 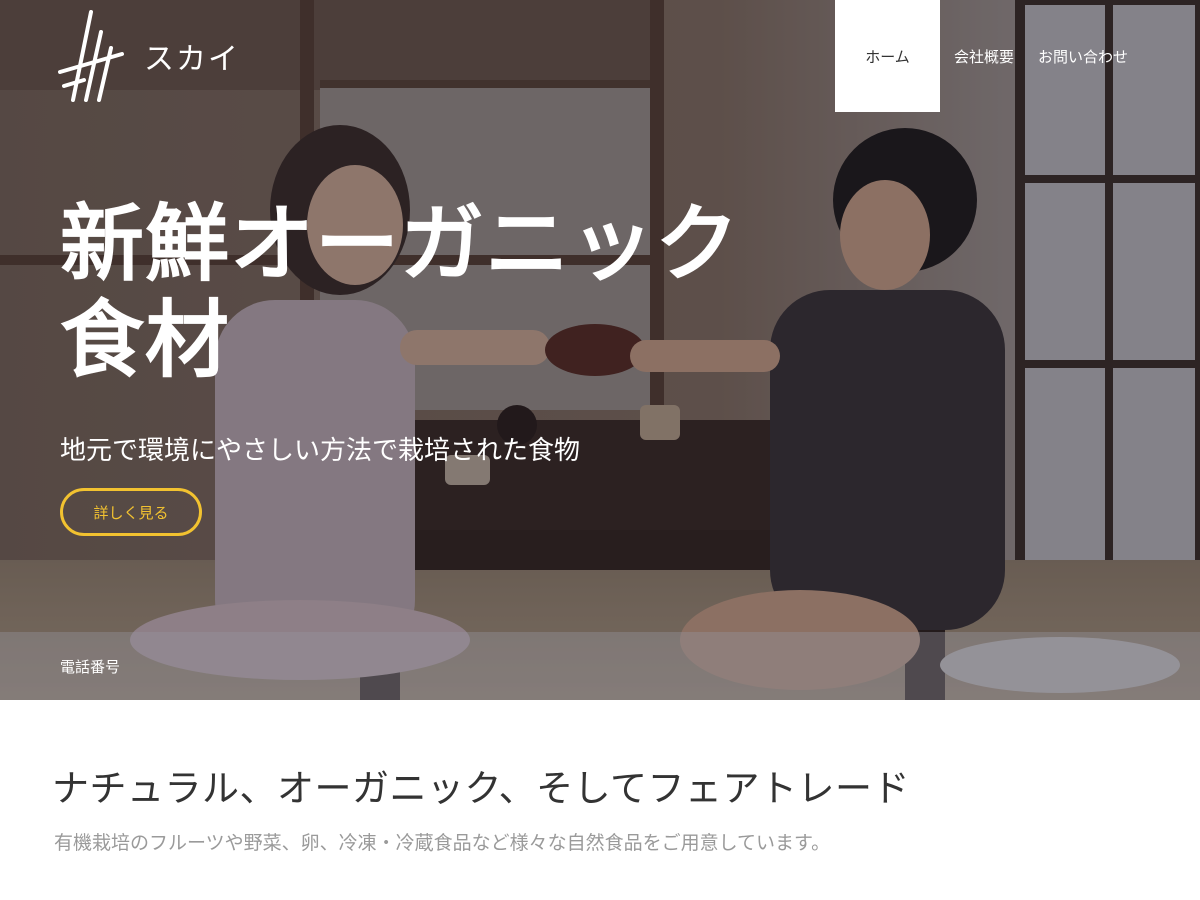 I want to click on phone-bar: 電話番号, so click(x=600, y=666).